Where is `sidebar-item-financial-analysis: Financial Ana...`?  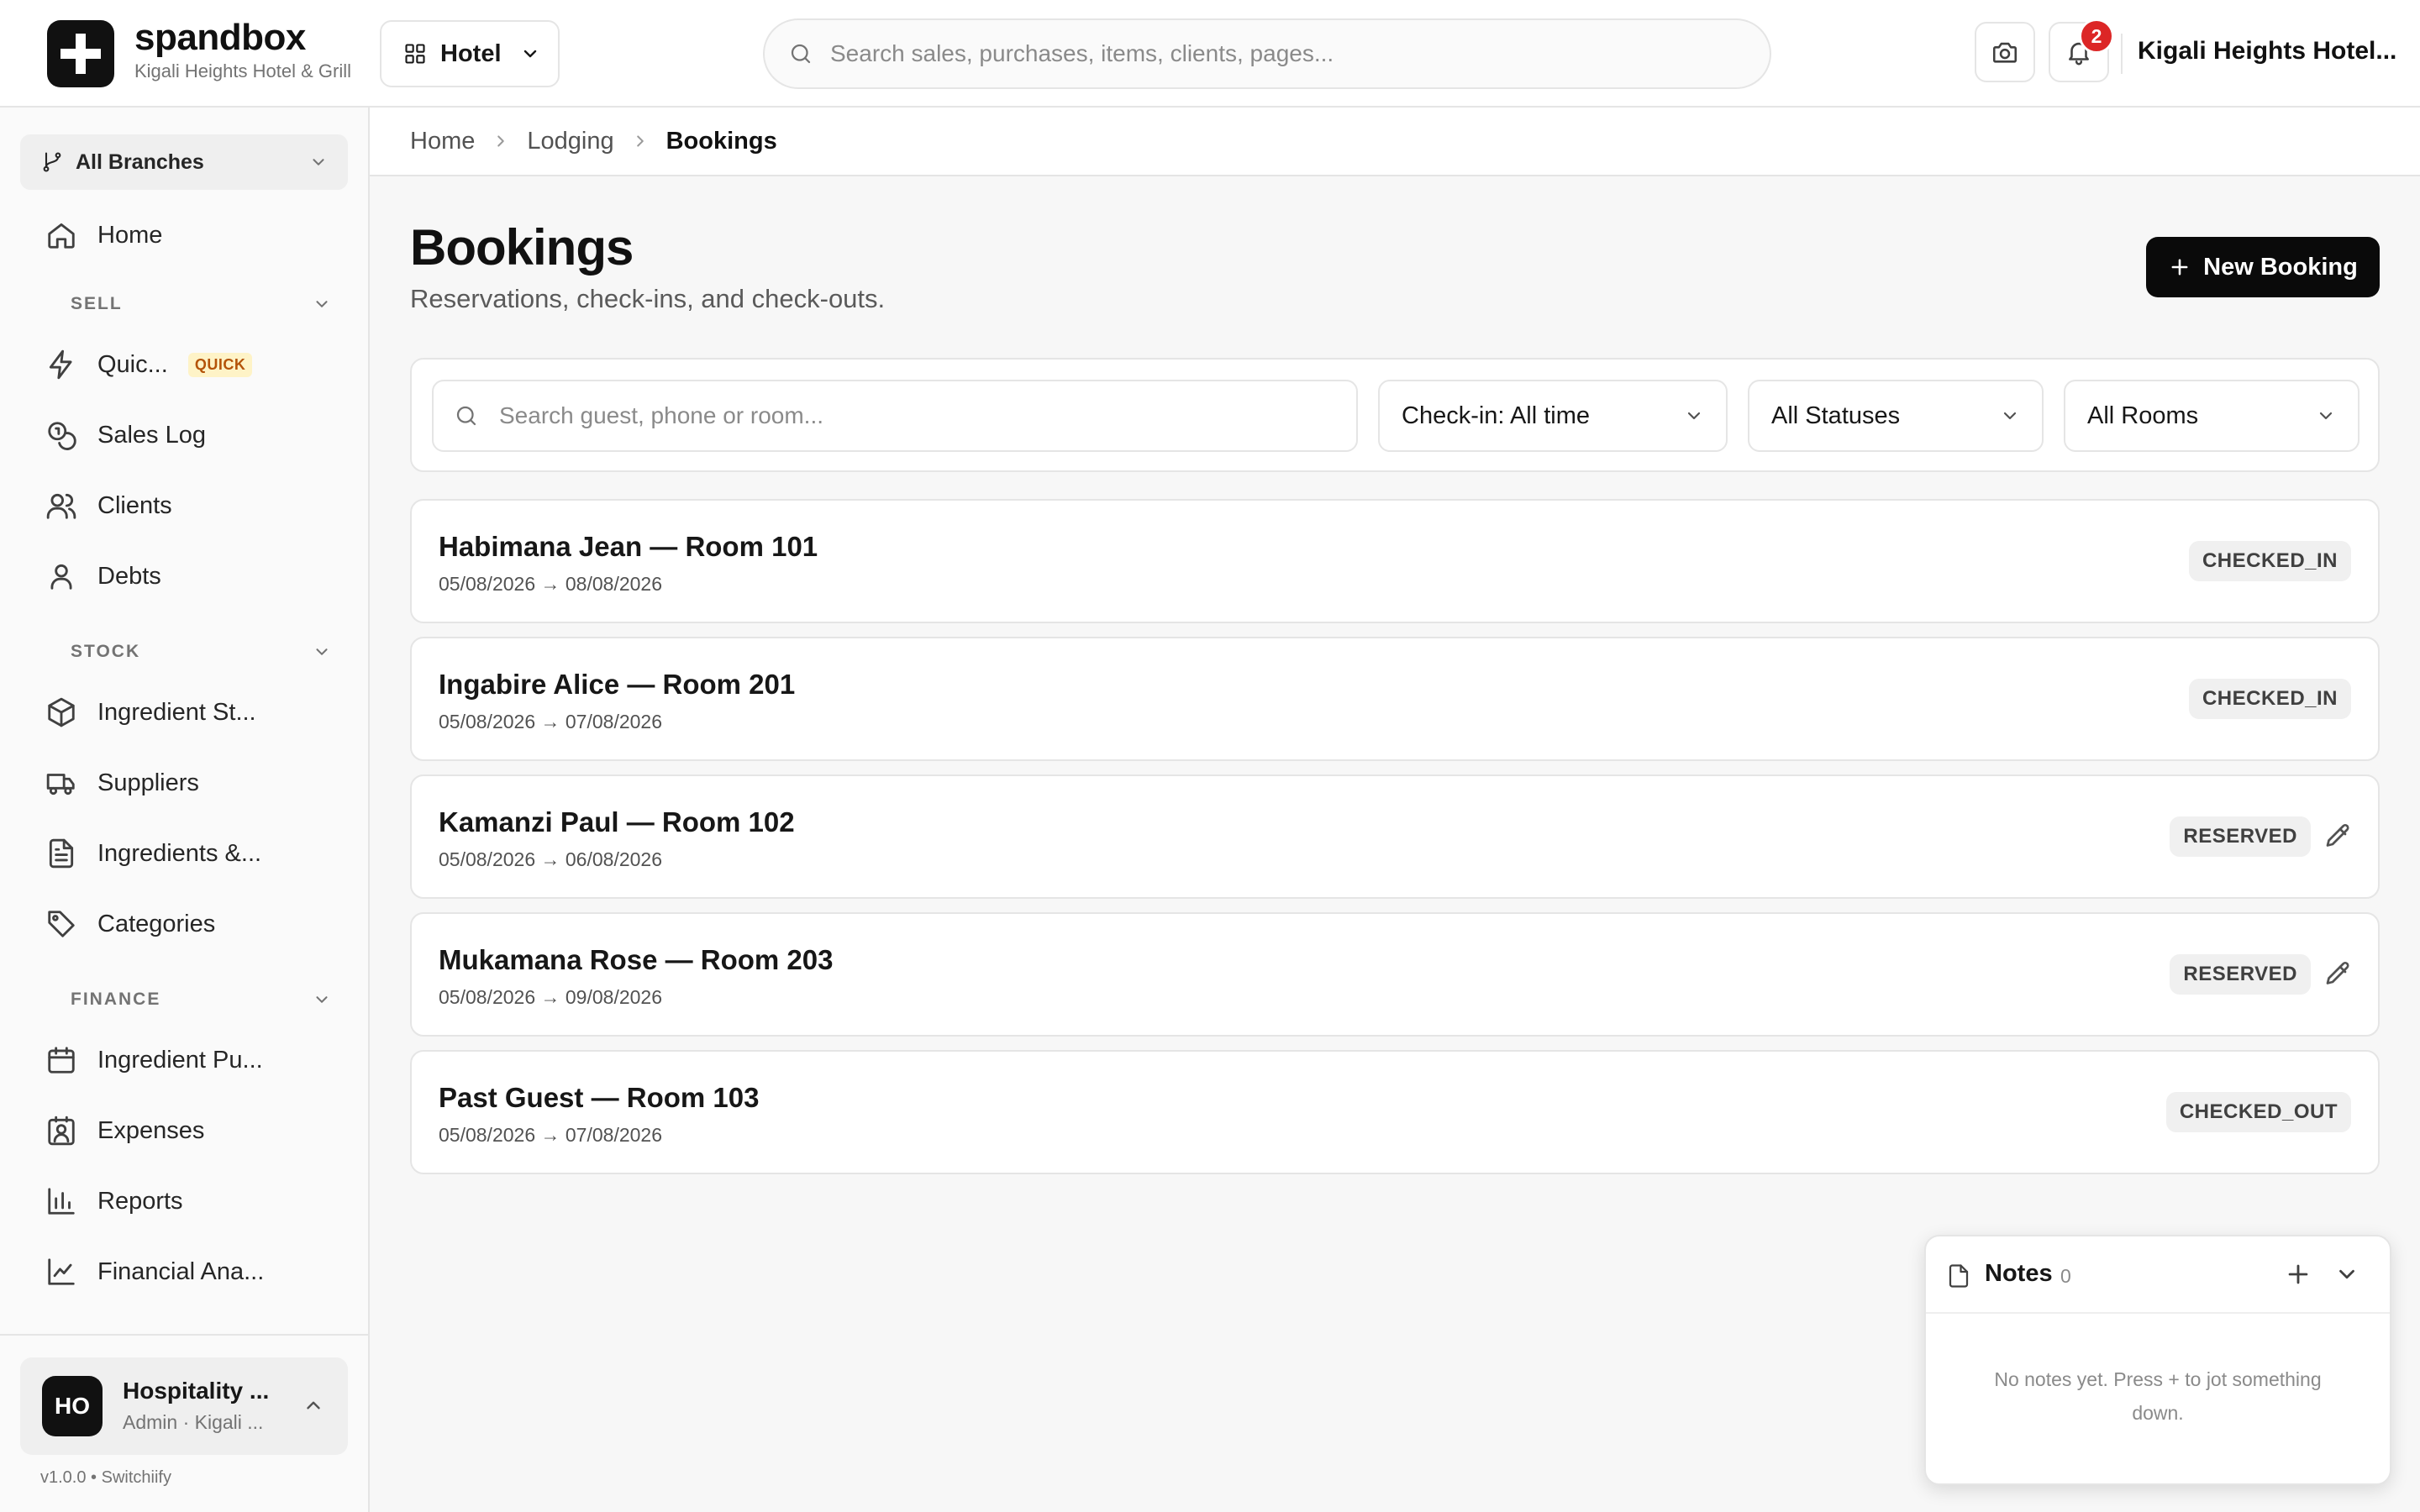
sidebar-item-financial-analysis: Financial Ana... is located at coordinates (187, 1272).